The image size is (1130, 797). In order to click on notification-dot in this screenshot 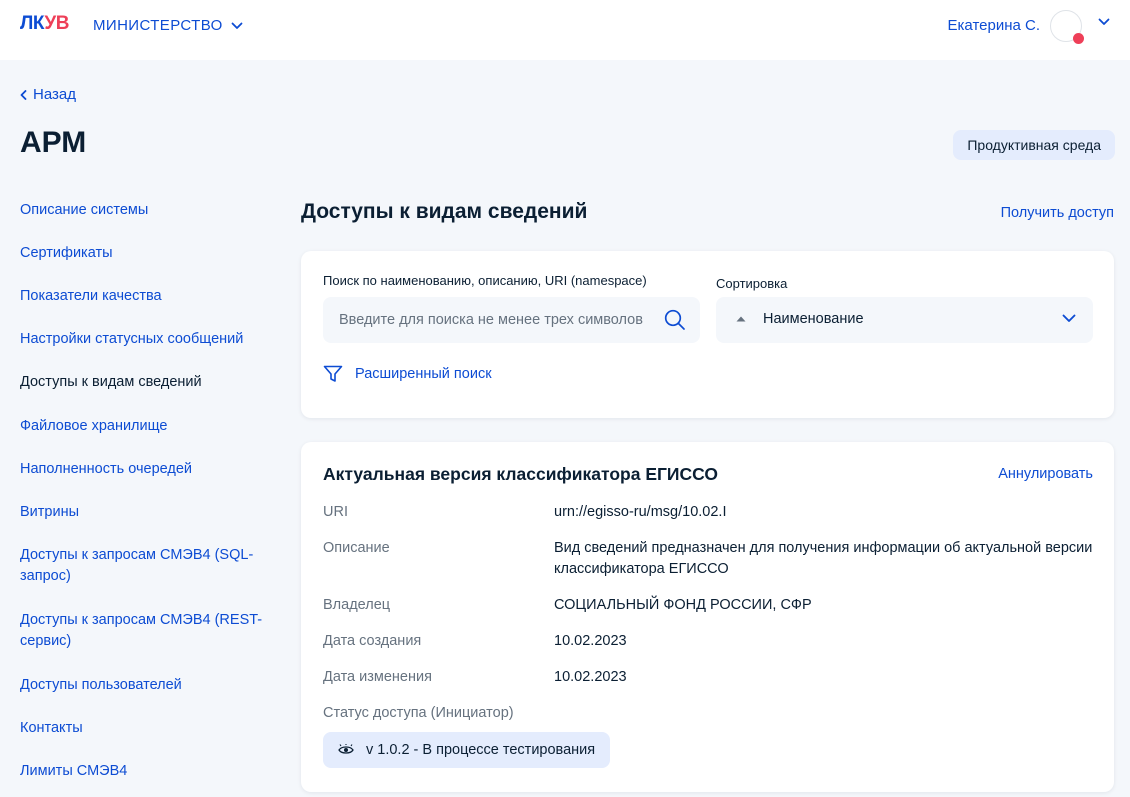, I will do `click(1078, 38)`.